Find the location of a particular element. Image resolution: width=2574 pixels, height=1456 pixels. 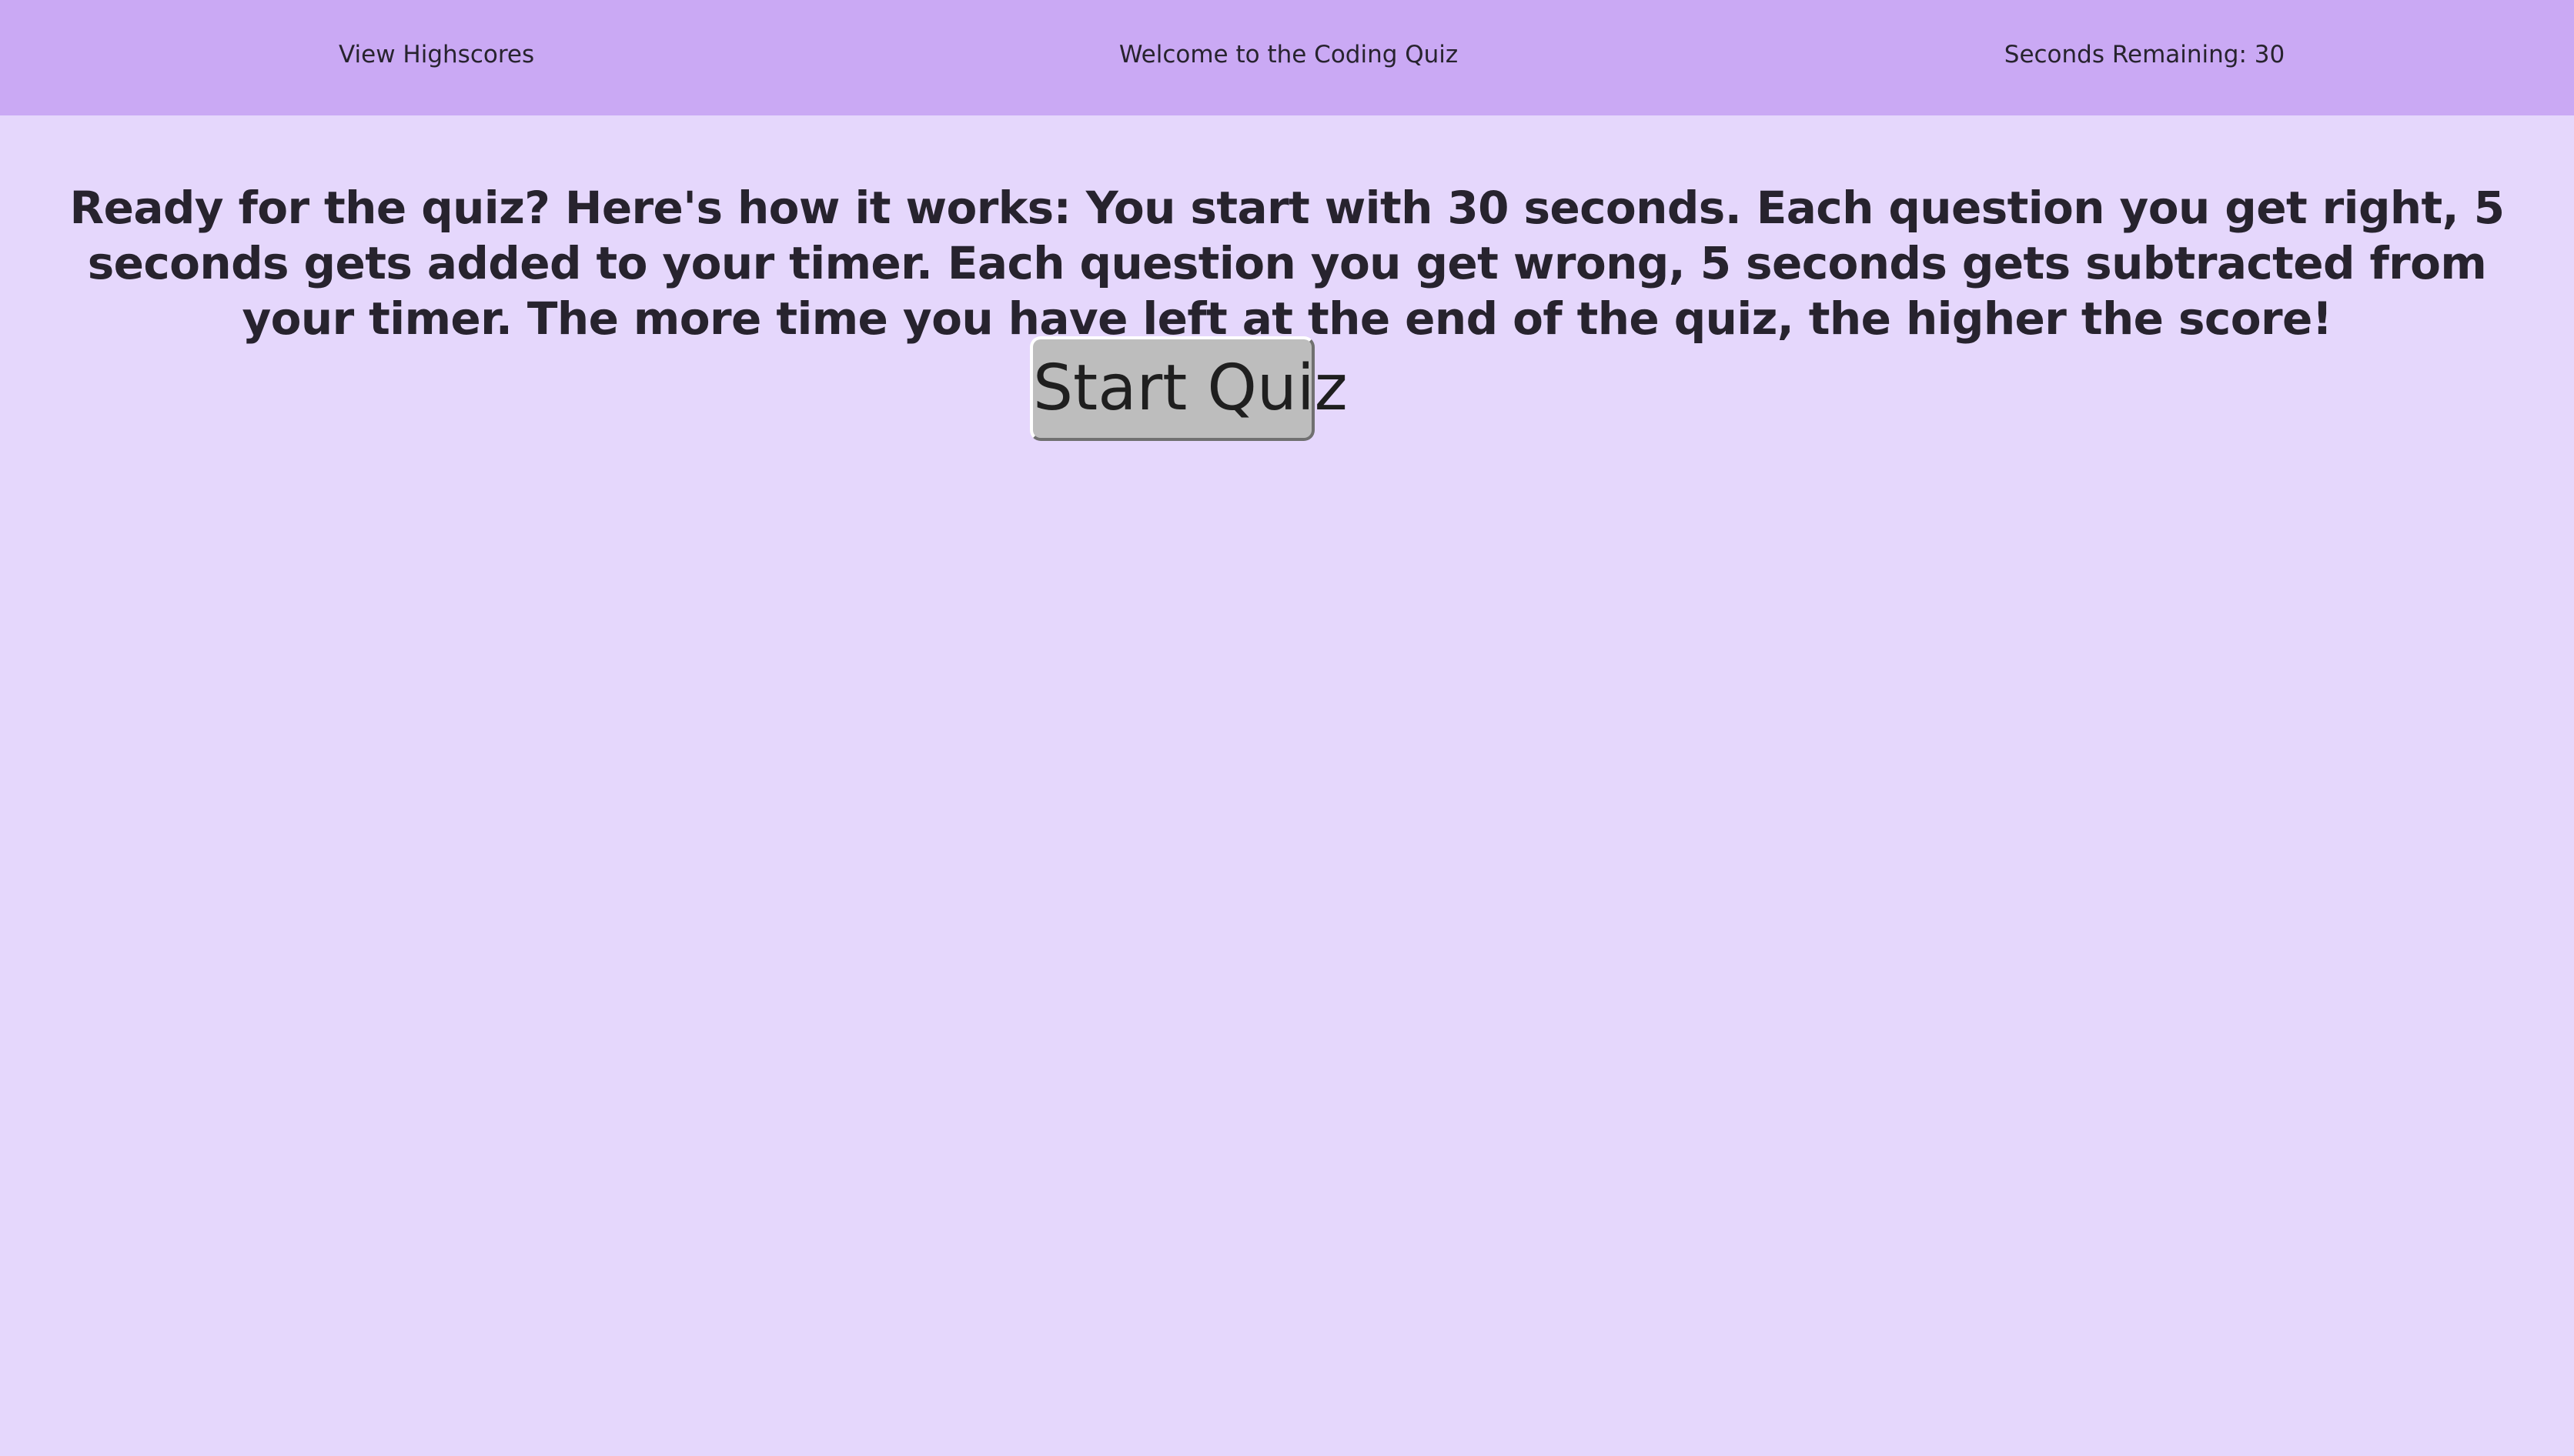

start-quiz-button: Start Quiz is located at coordinates (1189, 388).